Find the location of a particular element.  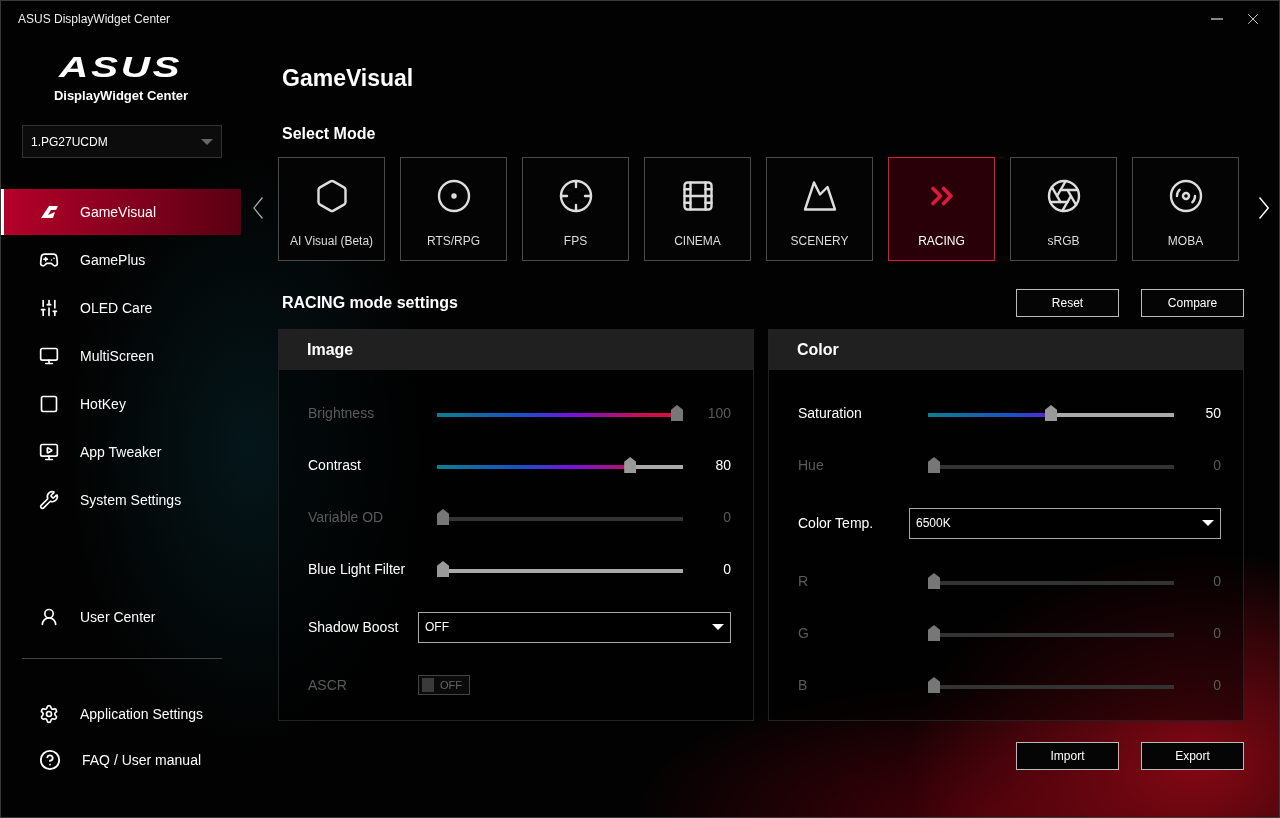

nav-item: Application Settings is located at coordinates (121, 714).